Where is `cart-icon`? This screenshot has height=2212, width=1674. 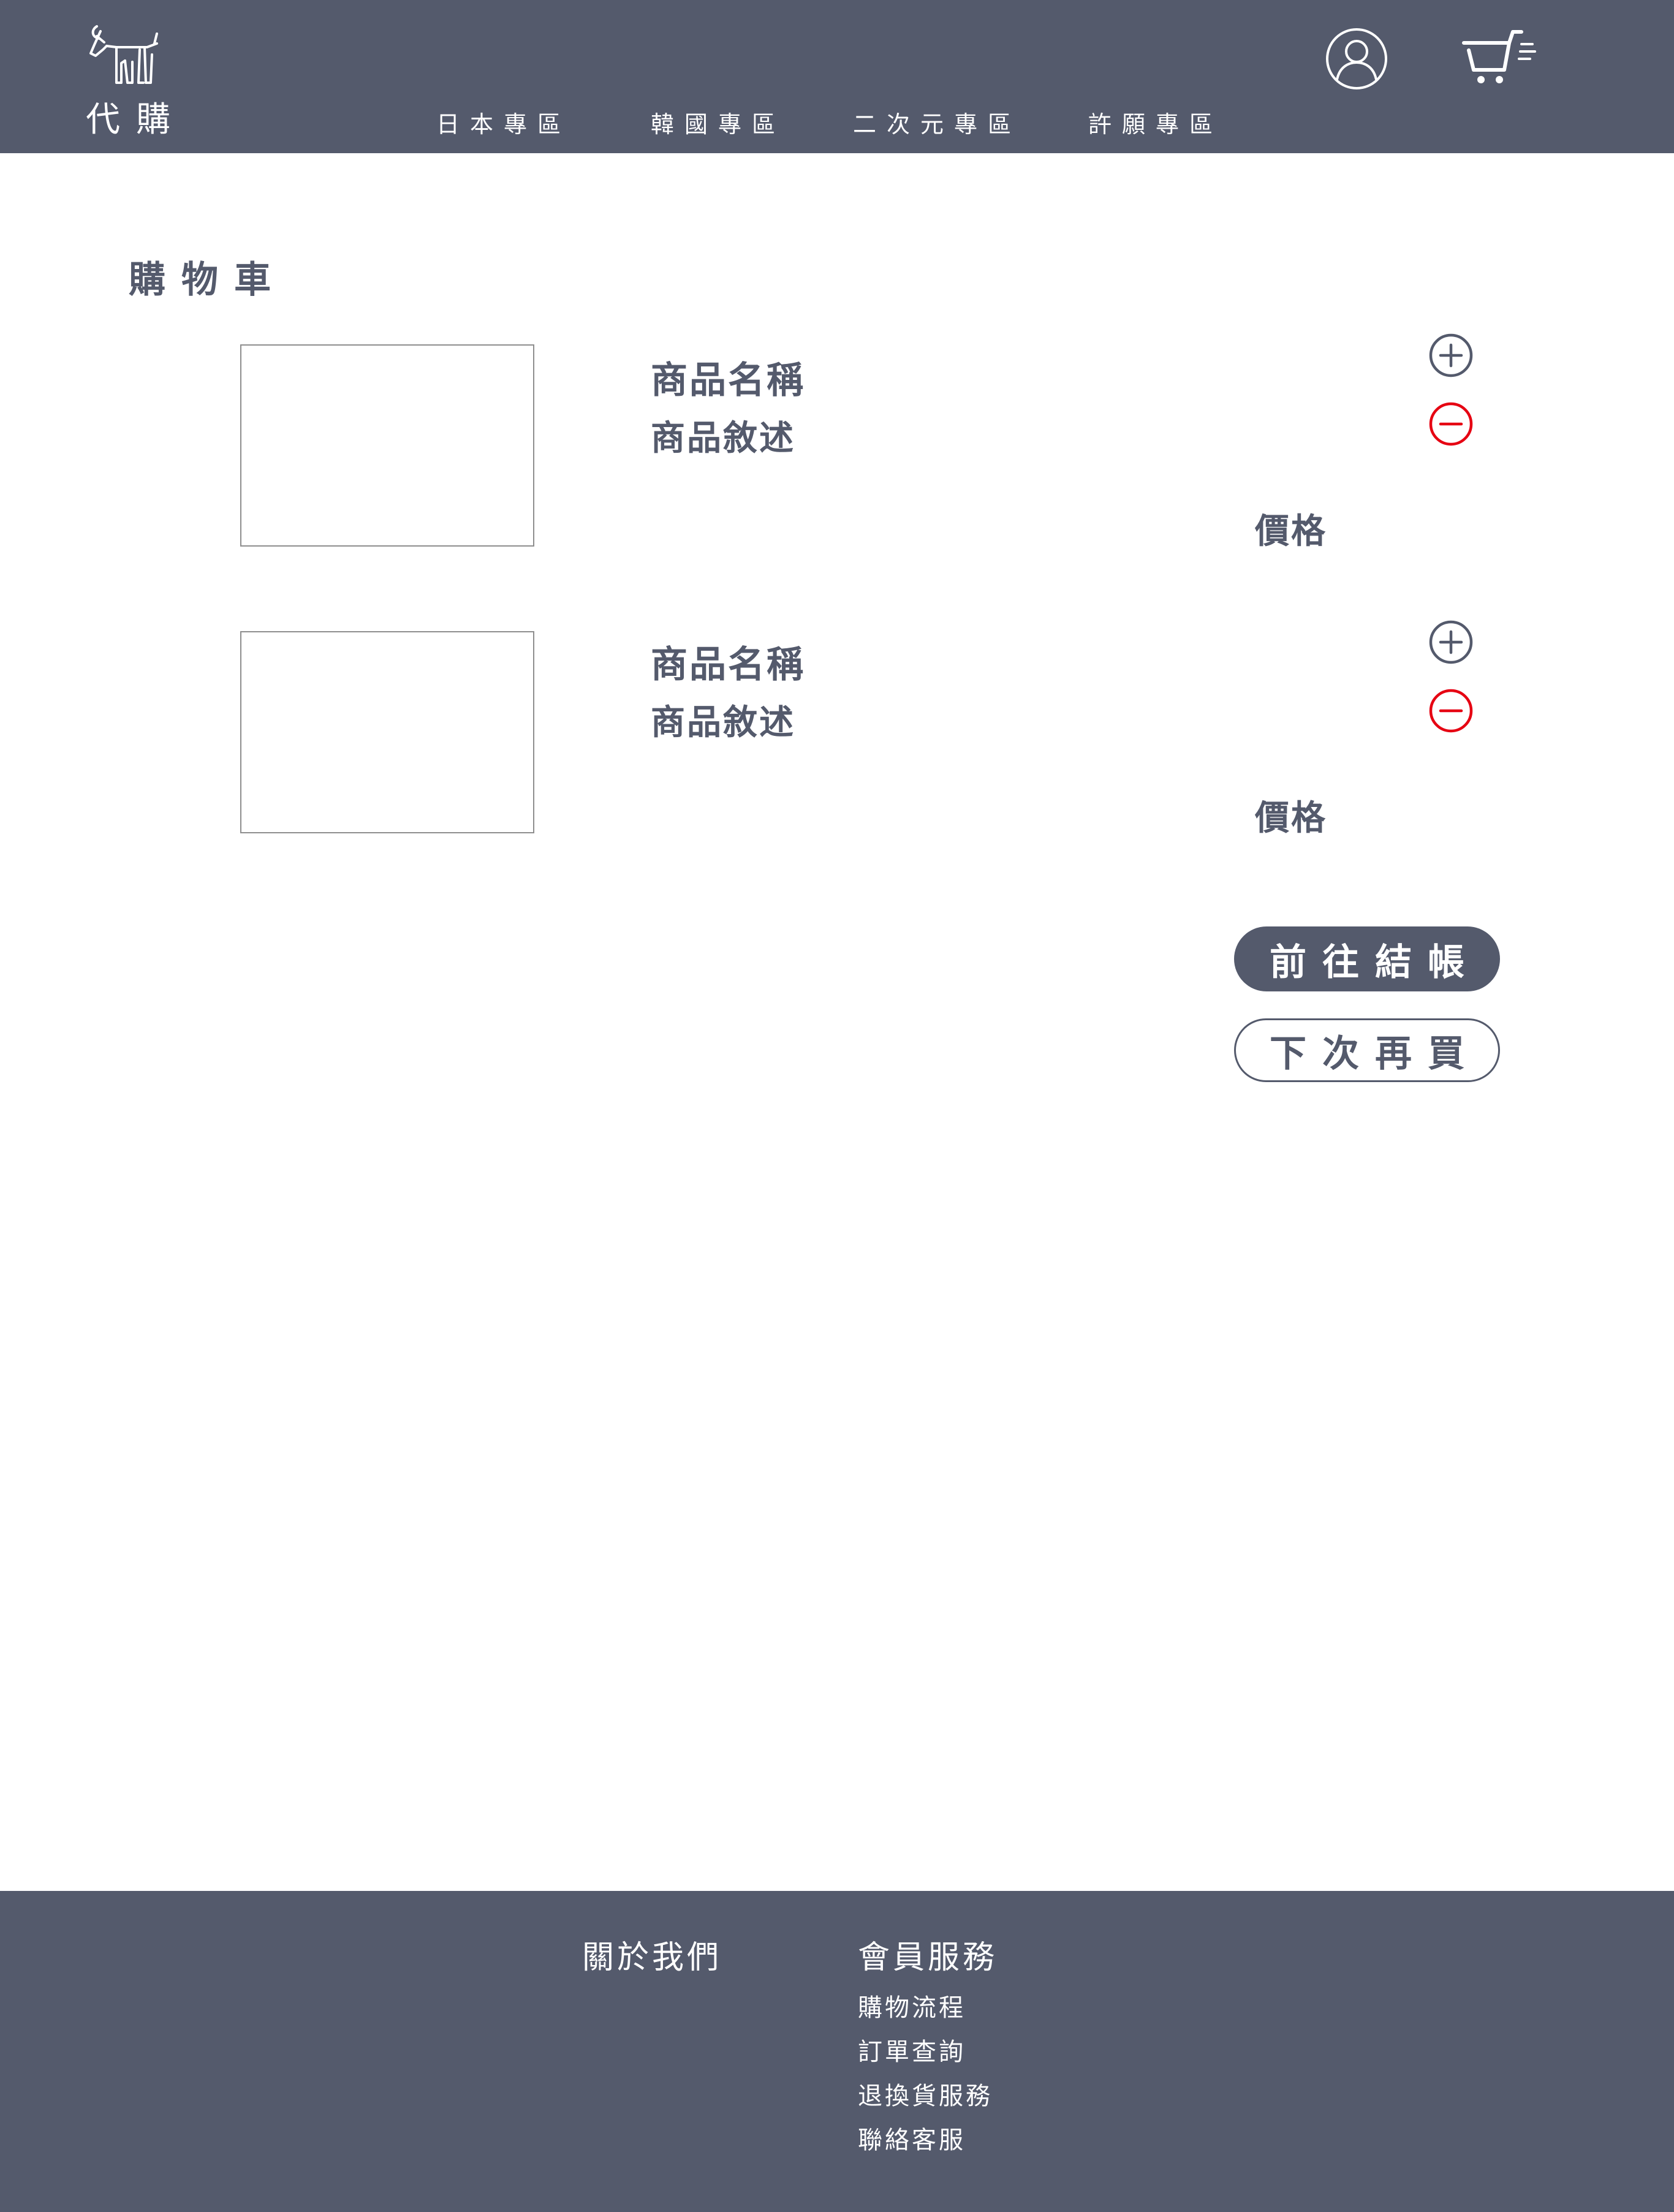
cart-icon is located at coordinates (1500, 59).